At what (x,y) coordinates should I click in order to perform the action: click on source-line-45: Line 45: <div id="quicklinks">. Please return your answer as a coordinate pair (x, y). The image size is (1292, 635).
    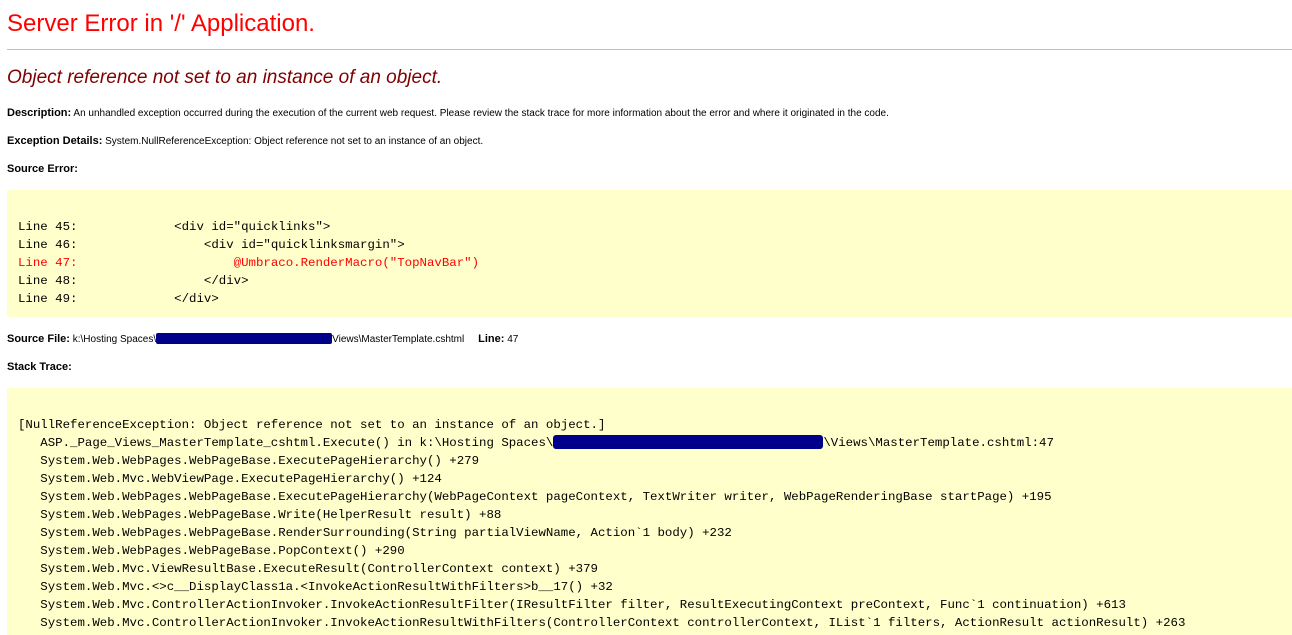
    Looking at the image, I should click on (174, 227).